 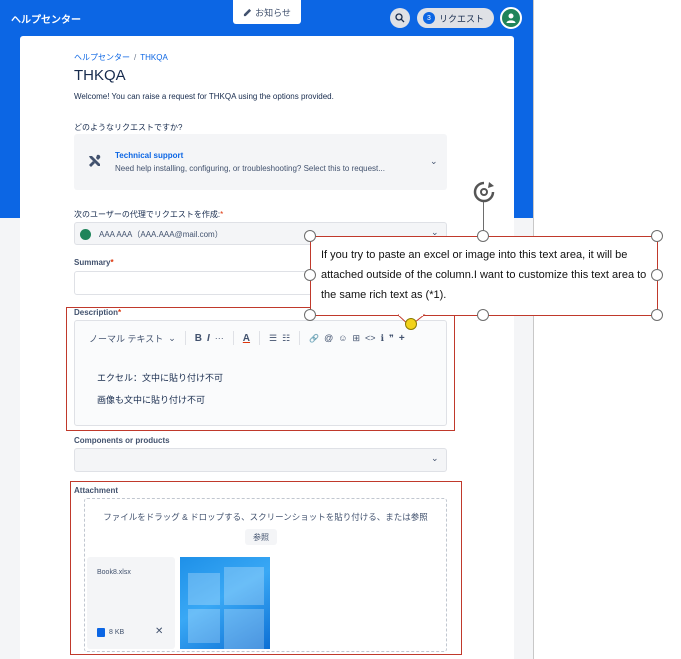 I want to click on resize-handle-bottom, so click(x=483, y=315).